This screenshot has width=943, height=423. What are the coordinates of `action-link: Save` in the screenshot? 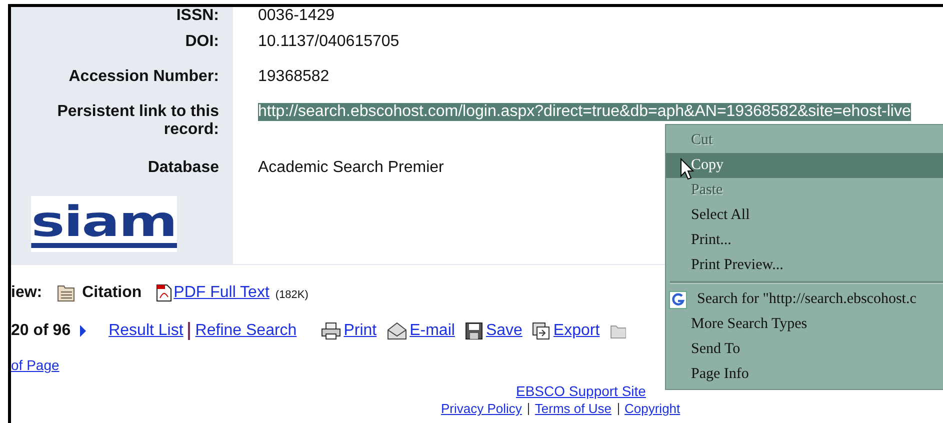 It's located at (504, 331).